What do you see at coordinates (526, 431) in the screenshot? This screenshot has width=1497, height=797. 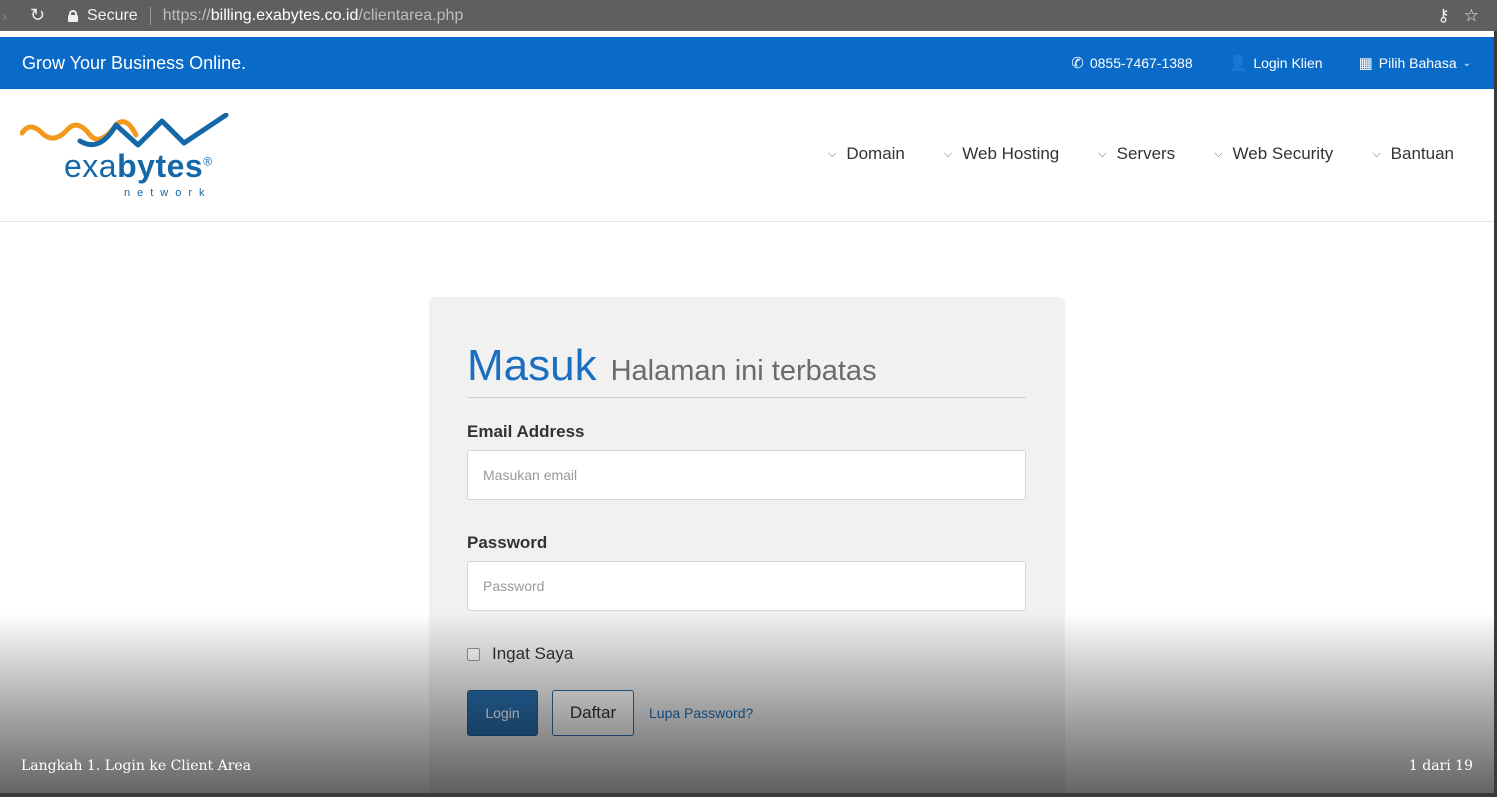 I see `email-label: Email Address` at bounding box center [526, 431].